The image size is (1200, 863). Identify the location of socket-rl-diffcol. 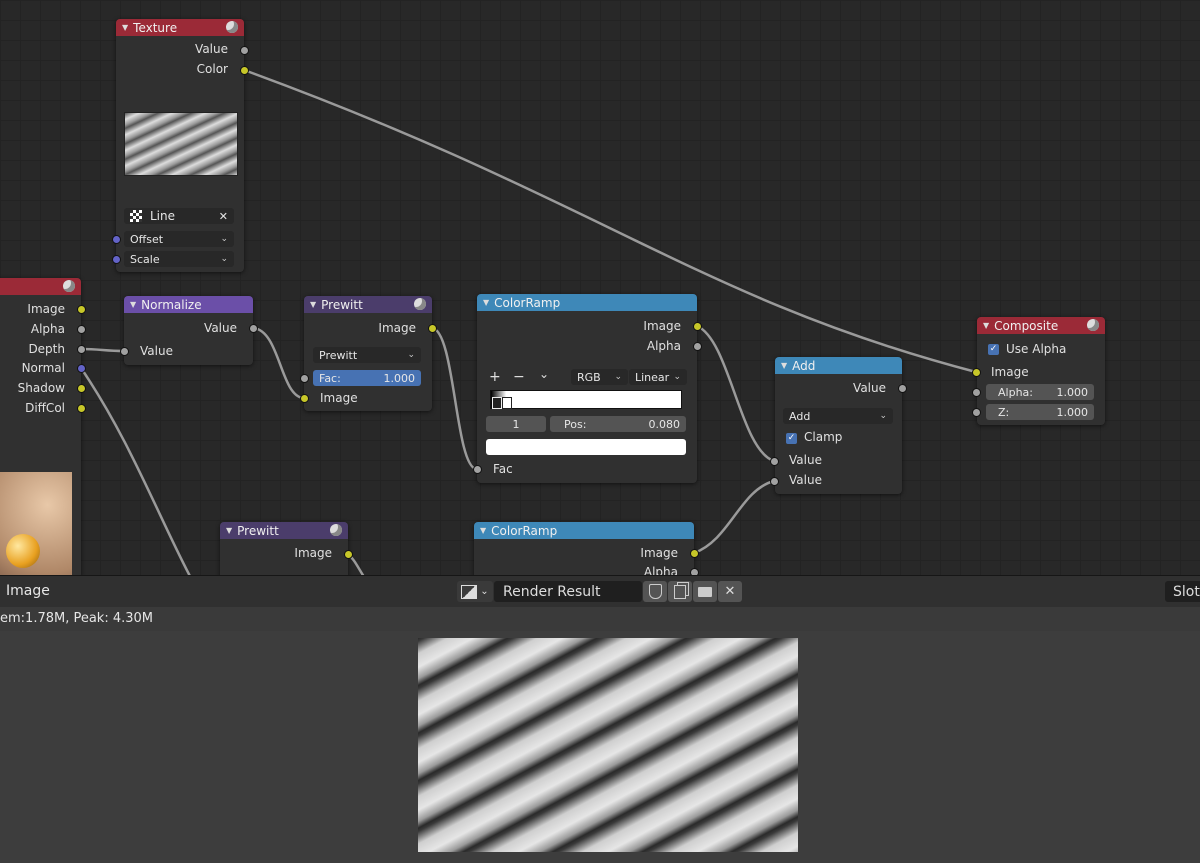
(81, 408).